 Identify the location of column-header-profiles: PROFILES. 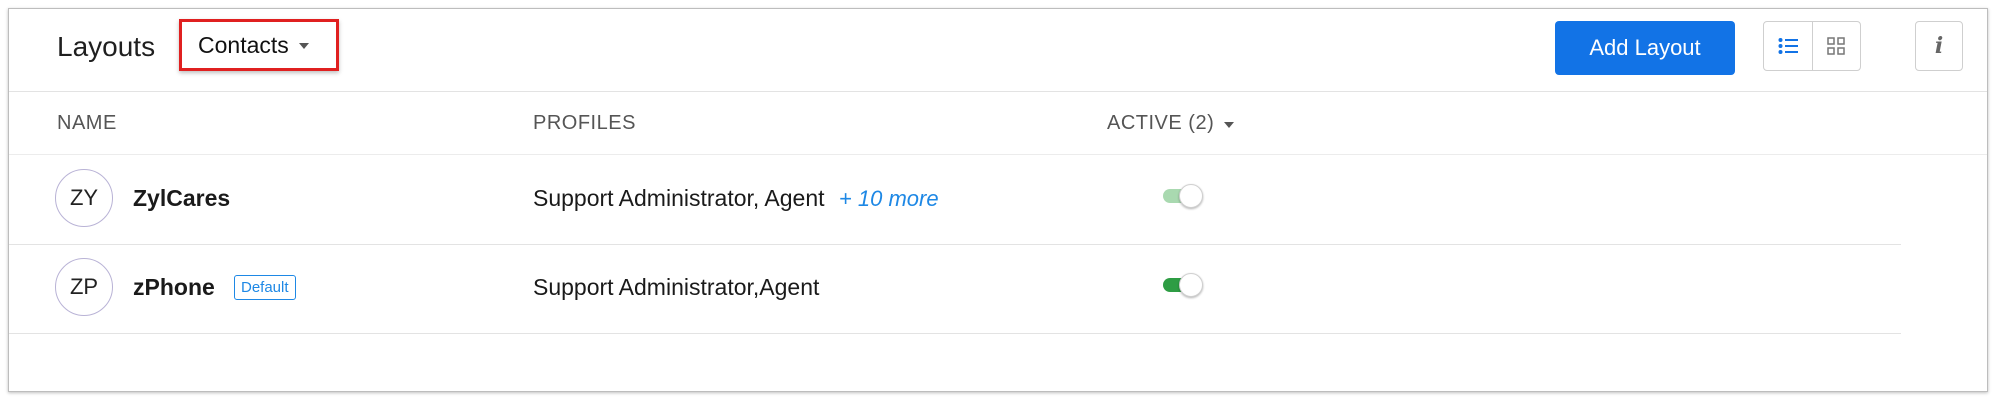
(584, 123).